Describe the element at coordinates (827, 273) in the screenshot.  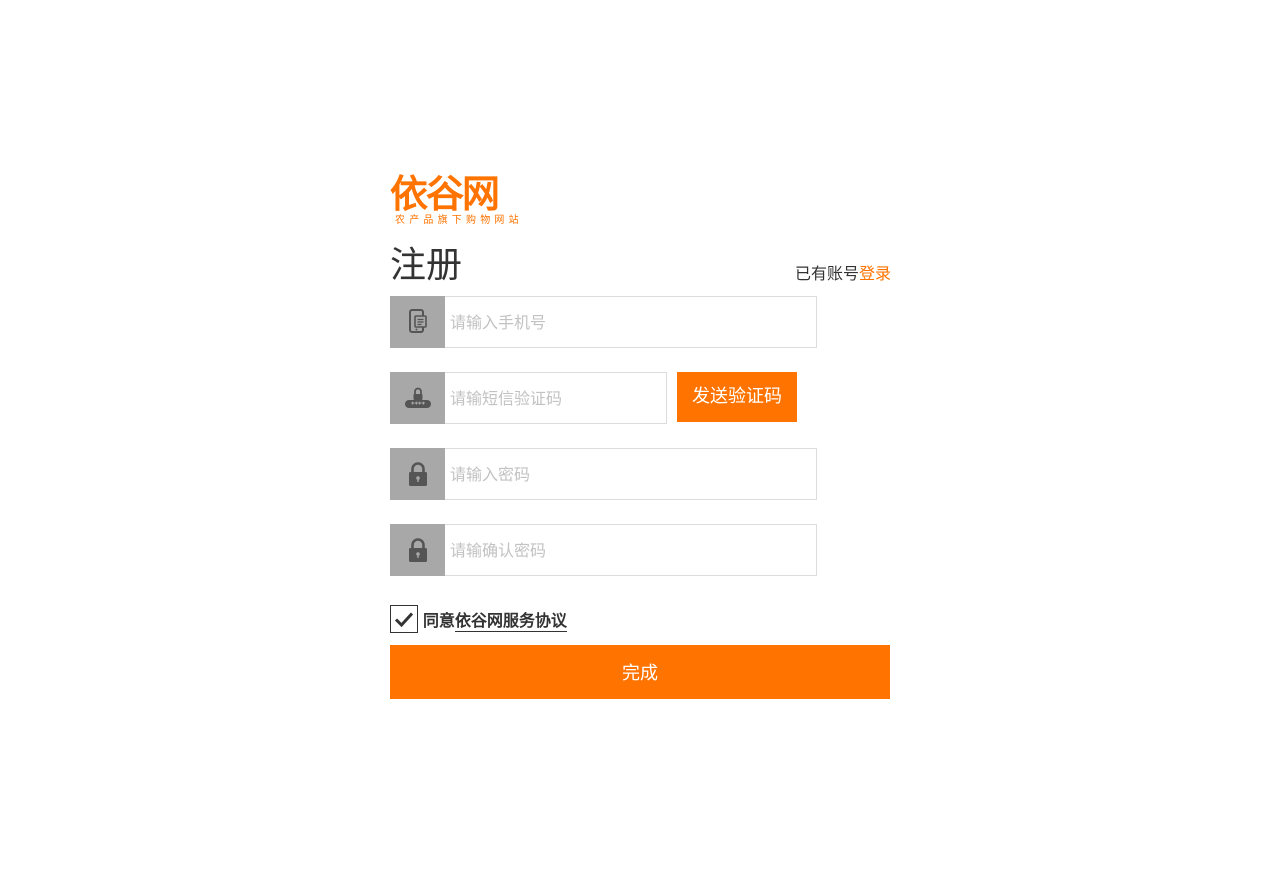
I see `login-hint-text: 已有账号` at that location.